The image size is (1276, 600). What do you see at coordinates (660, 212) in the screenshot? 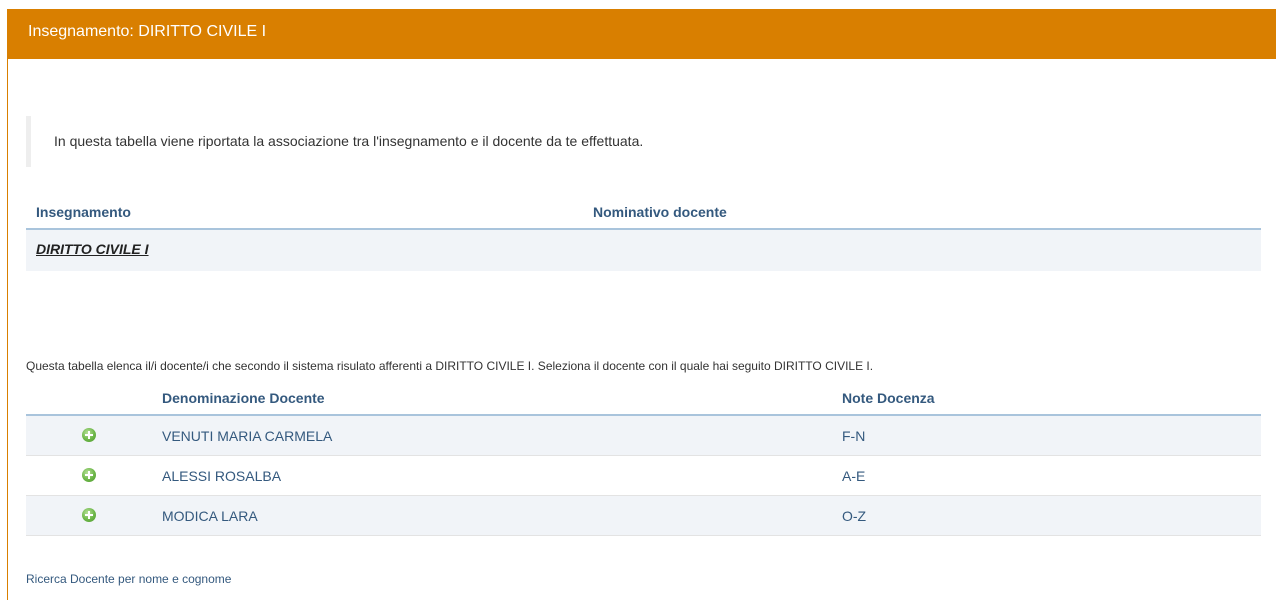
I see `column-header-teacher: Nominativo docente` at bounding box center [660, 212].